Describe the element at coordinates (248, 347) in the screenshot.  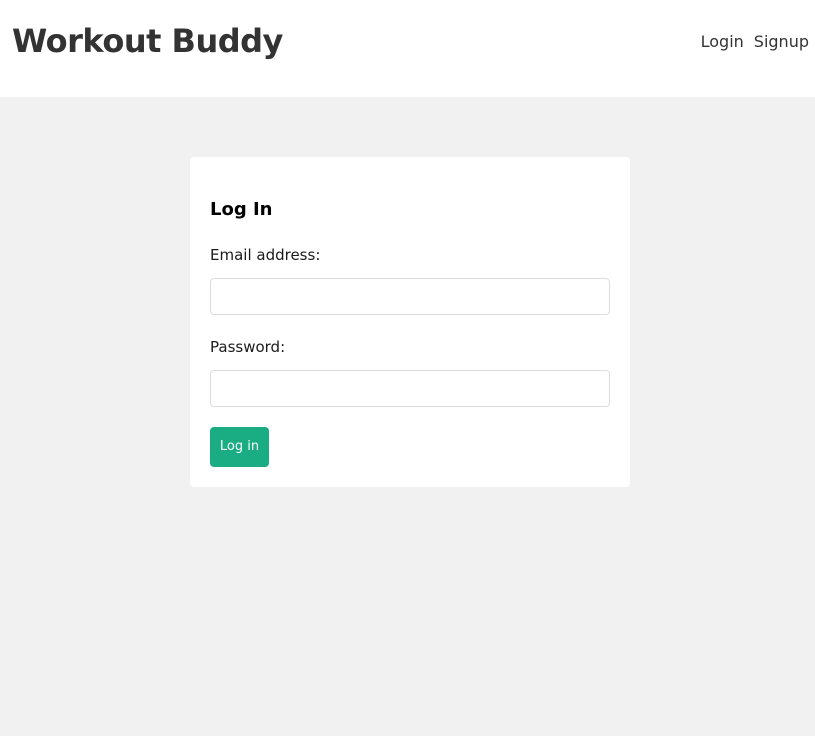
I see `password-label: Password:` at that location.